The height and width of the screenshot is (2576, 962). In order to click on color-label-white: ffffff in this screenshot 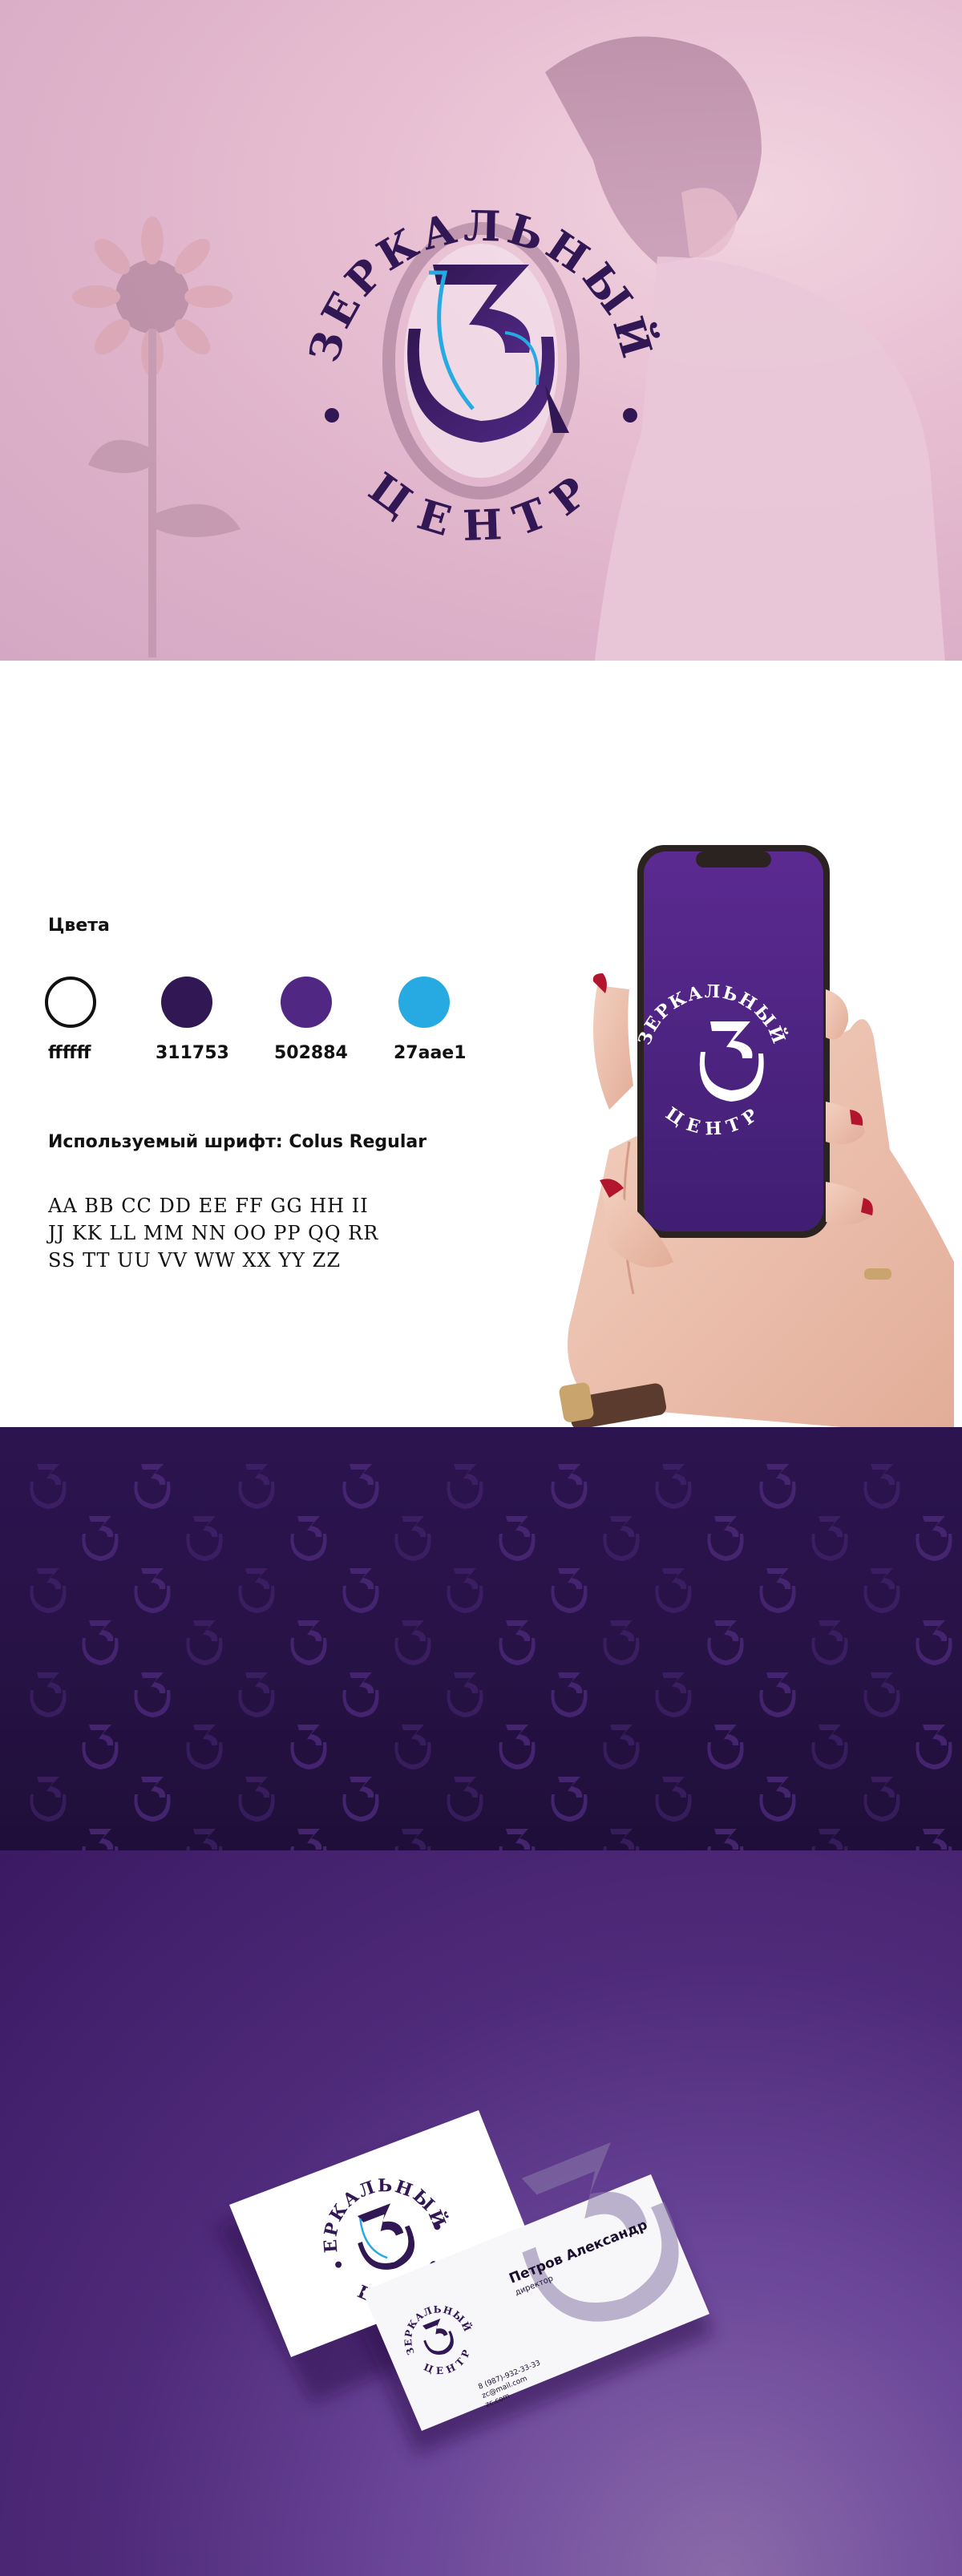, I will do `click(69, 1053)`.